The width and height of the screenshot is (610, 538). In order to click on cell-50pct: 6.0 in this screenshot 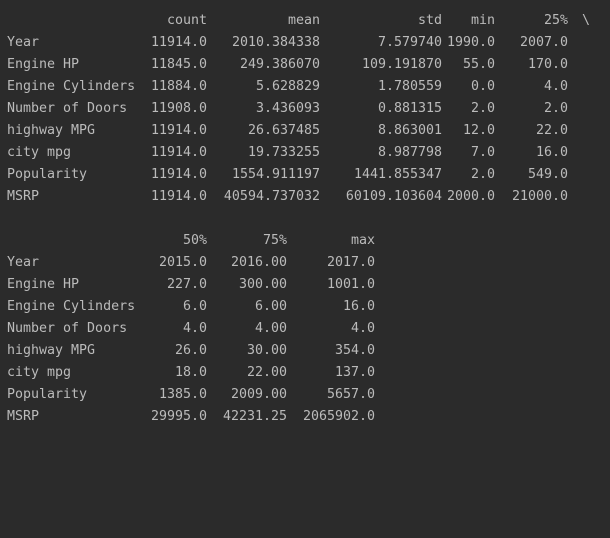, I will do `click(194, 306)`.